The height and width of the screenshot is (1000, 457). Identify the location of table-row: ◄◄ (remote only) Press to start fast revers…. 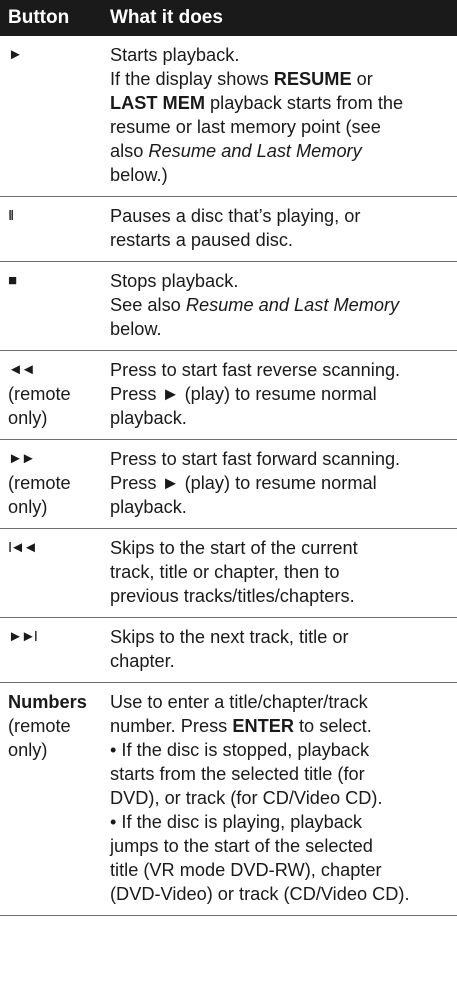
(228, 395).